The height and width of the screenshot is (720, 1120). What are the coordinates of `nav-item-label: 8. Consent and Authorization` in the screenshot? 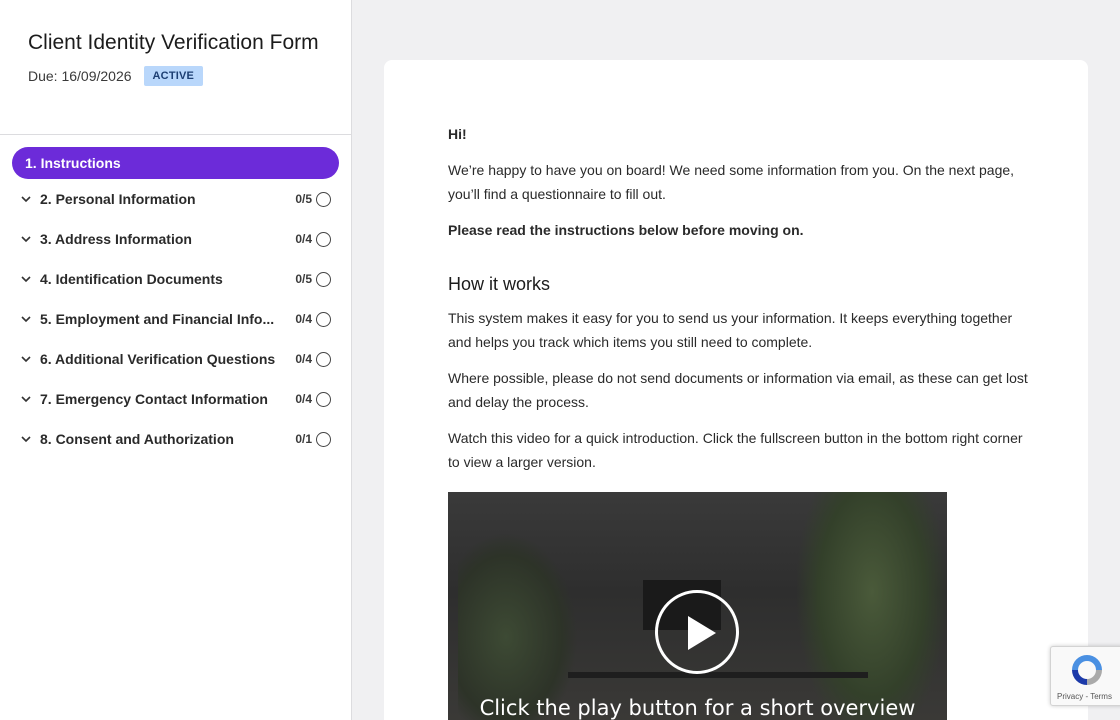 It's located at (137, 439).